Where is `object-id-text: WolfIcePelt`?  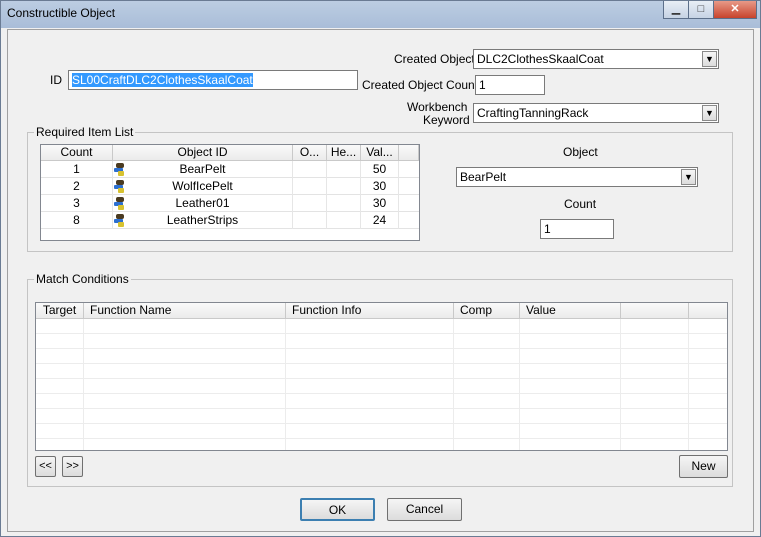
object-id-text: WolfIcePelt is located at coordinates (202, 186).